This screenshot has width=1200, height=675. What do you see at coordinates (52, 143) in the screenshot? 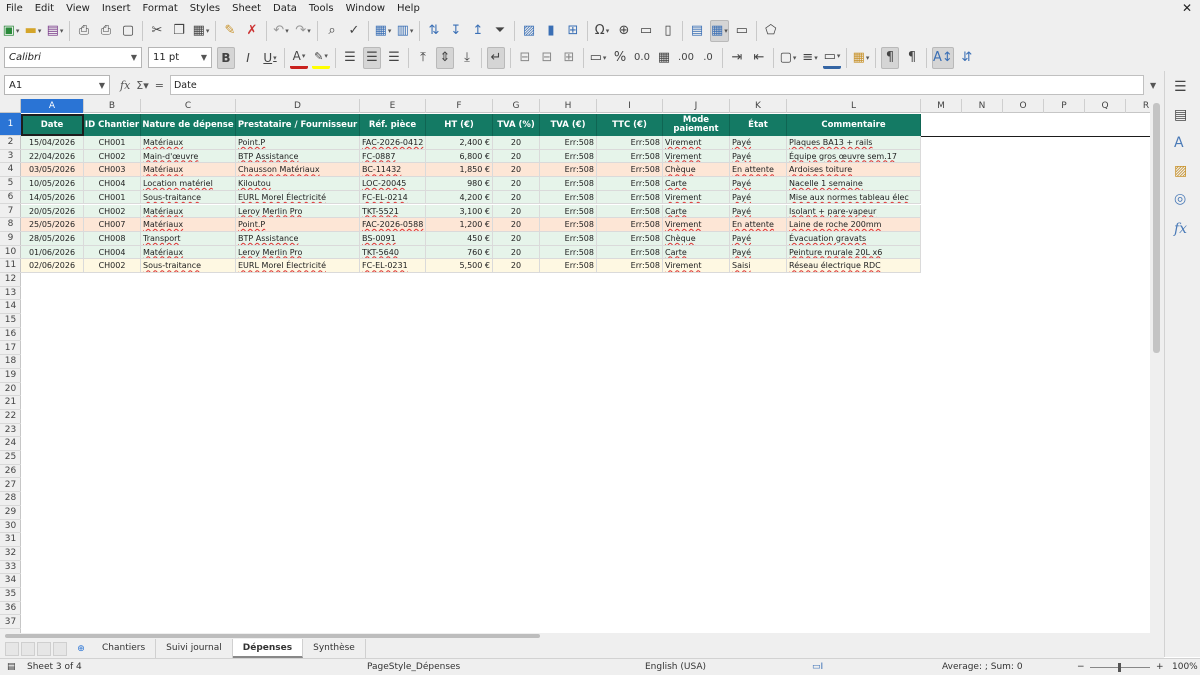
I see `table-cell: 15/04/2026` at bounding box center [52, 143].